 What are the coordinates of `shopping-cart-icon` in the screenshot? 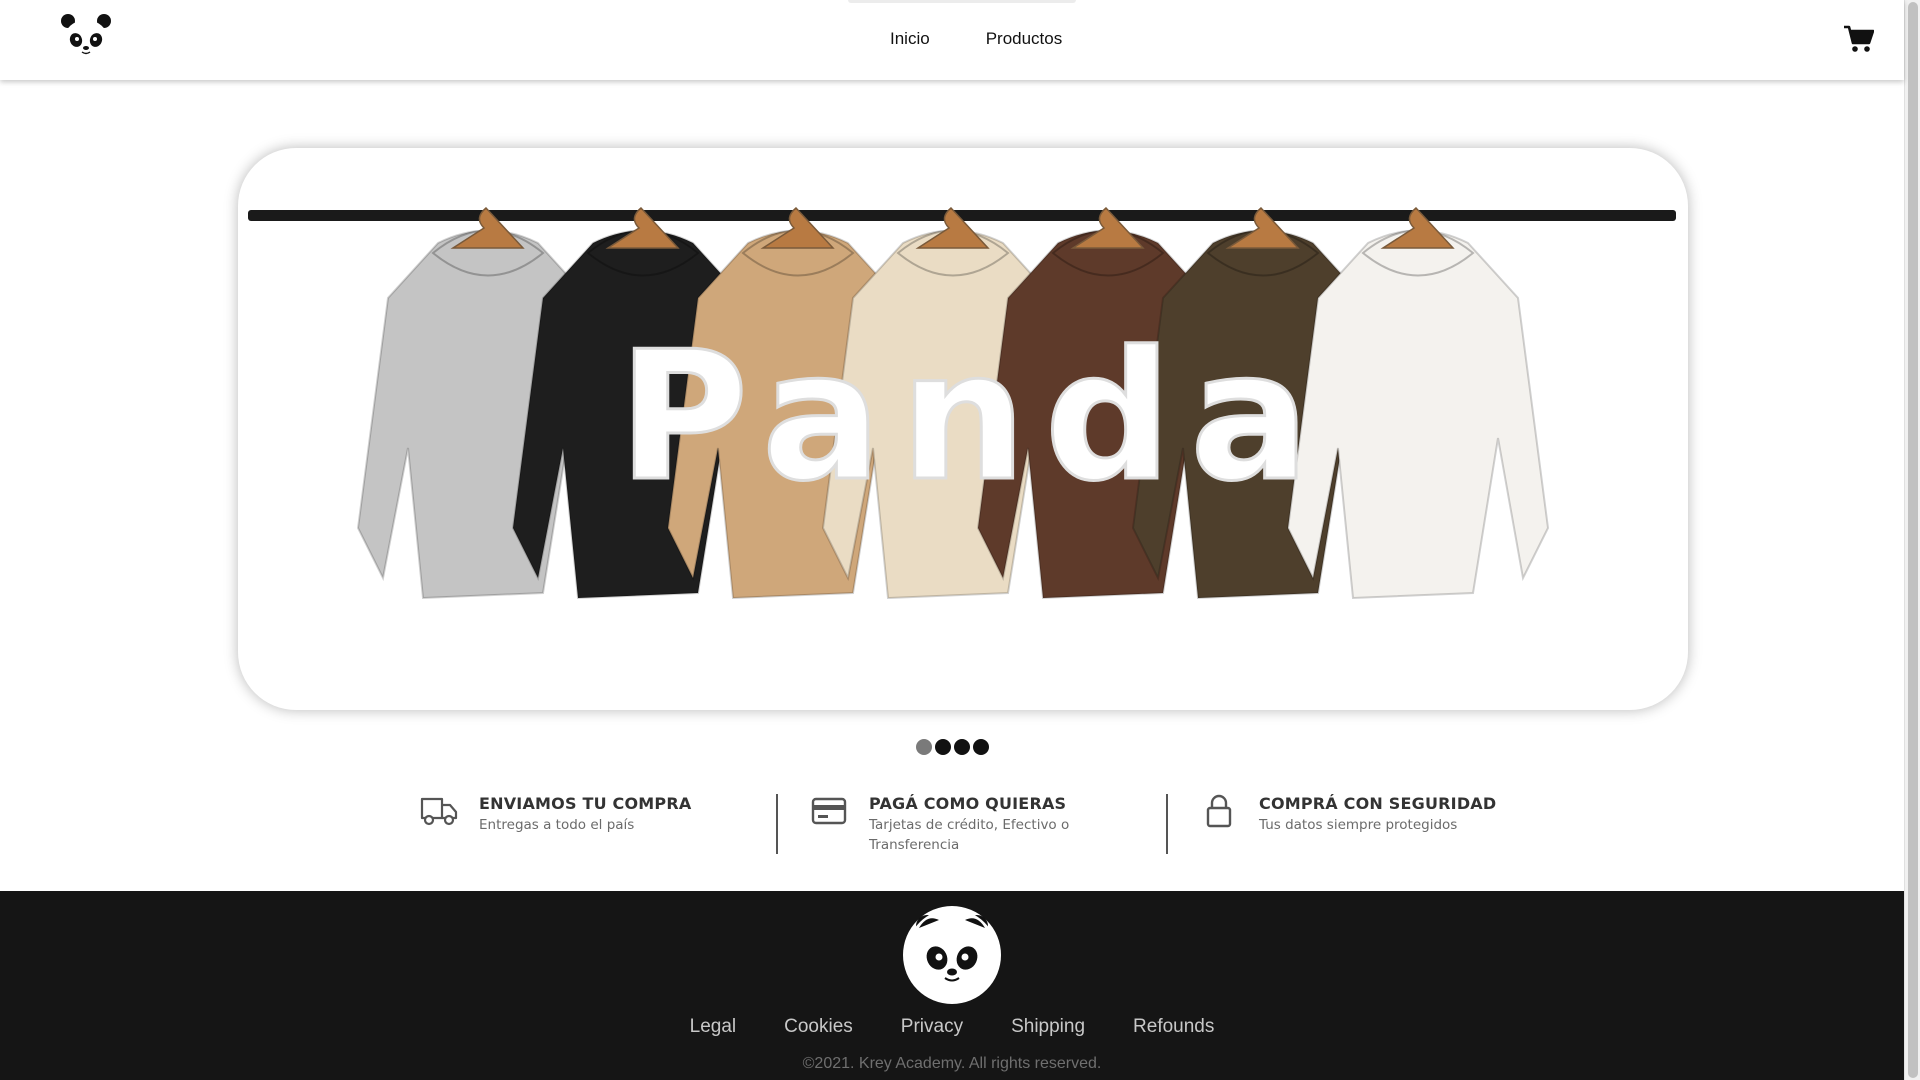 It's located at (1859, 39).